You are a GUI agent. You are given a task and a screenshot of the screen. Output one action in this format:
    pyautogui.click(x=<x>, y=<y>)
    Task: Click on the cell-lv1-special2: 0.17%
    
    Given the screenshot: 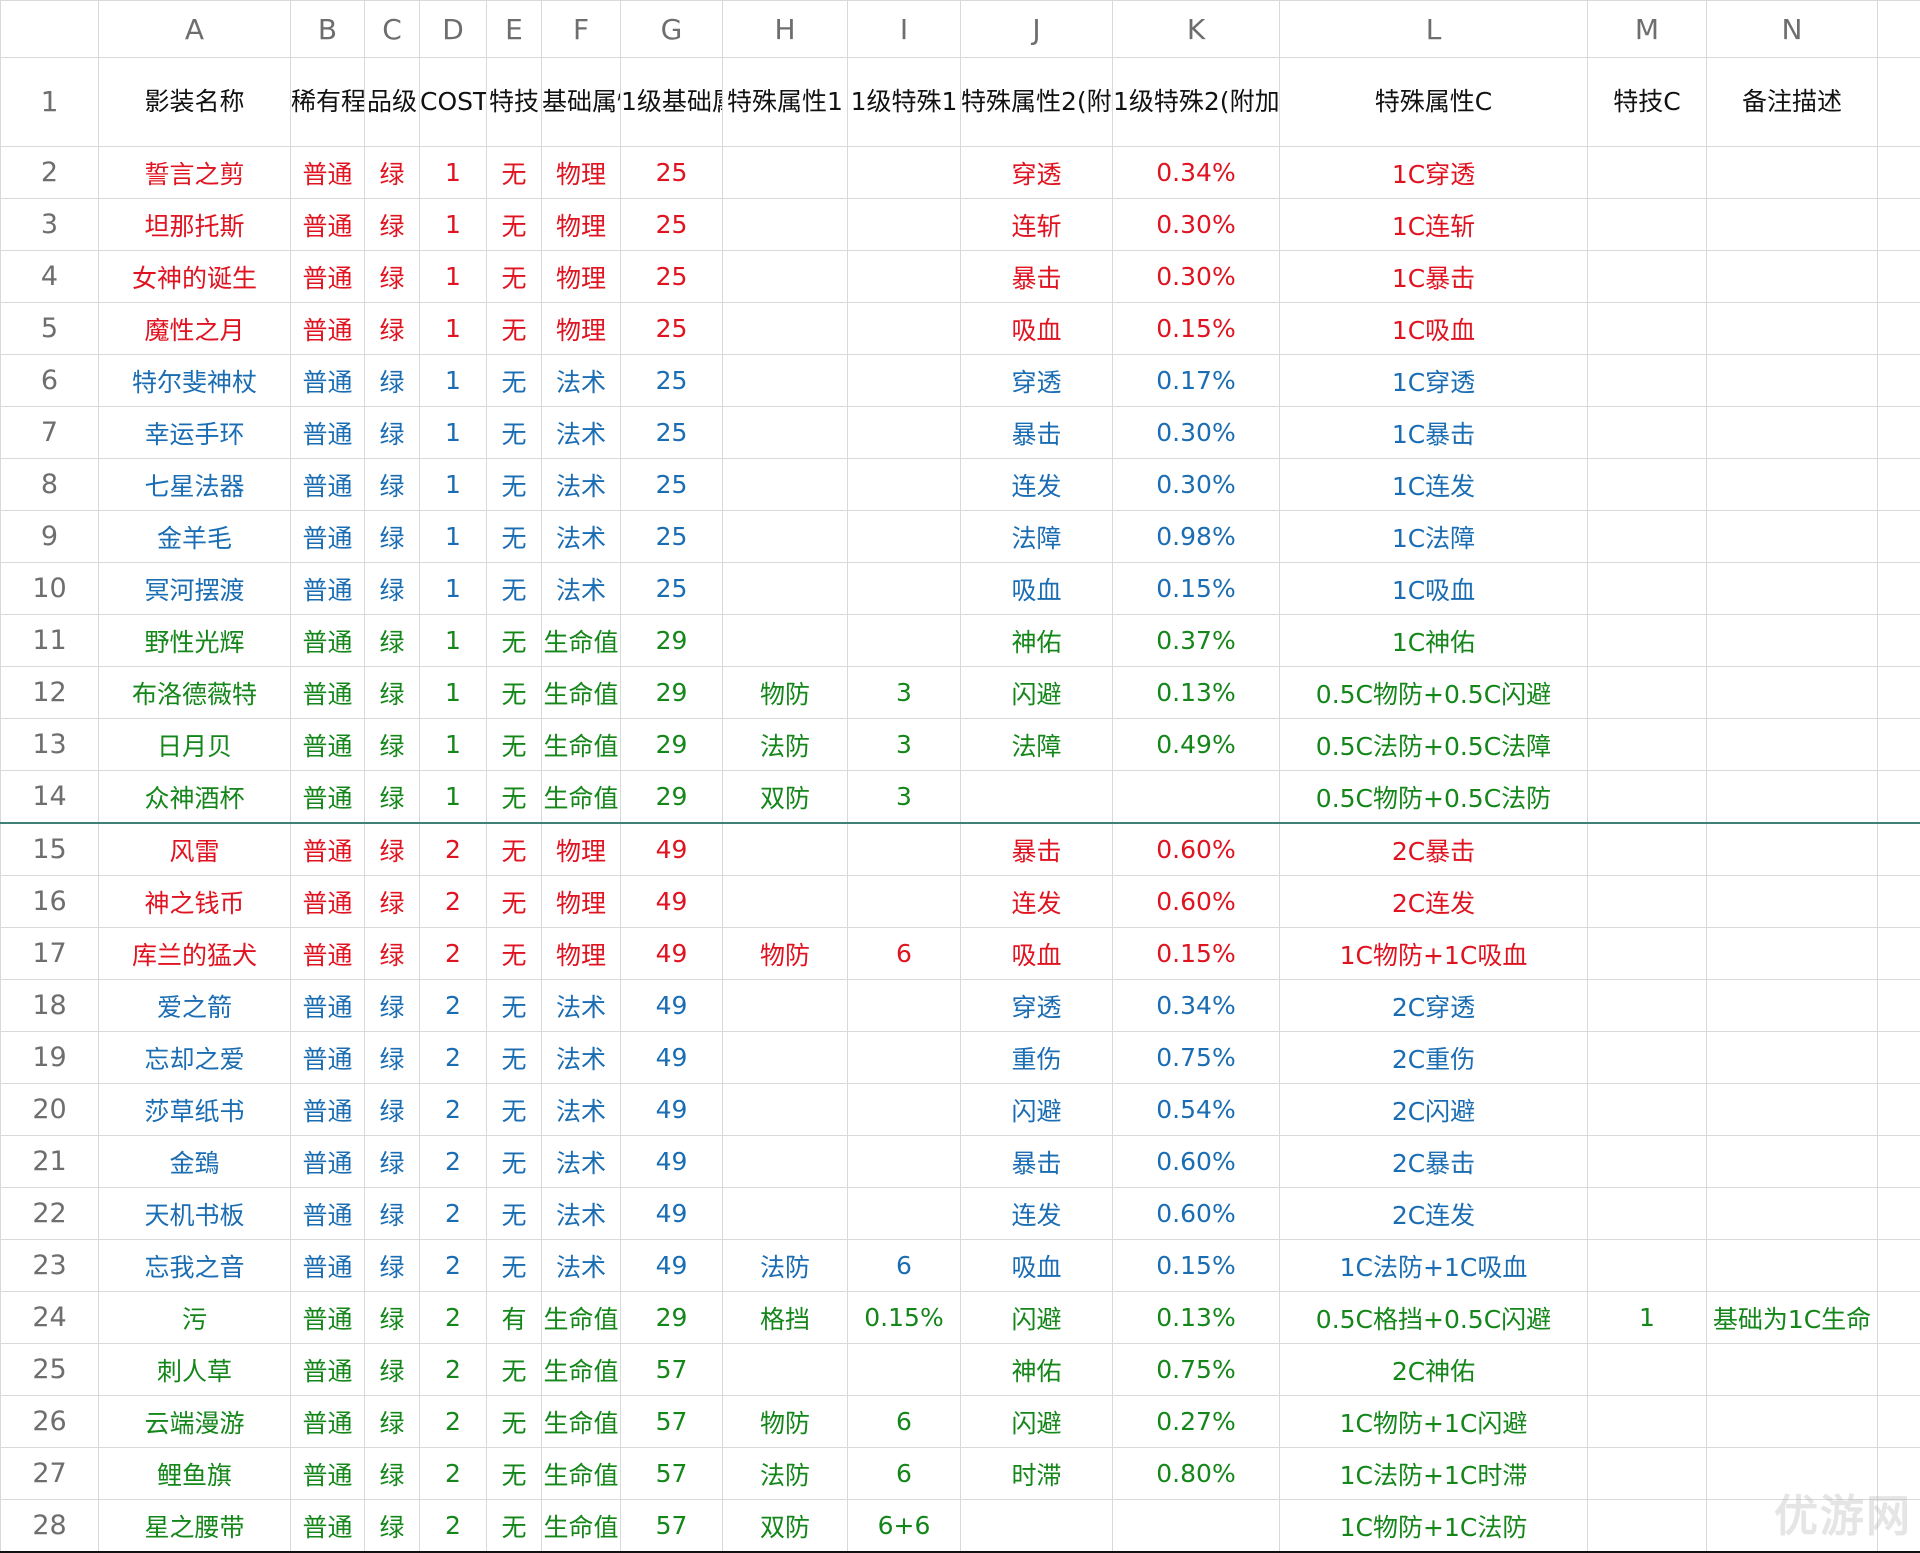 What is the action you would take?
    pyautogui.click(x=1196, y=381)
    